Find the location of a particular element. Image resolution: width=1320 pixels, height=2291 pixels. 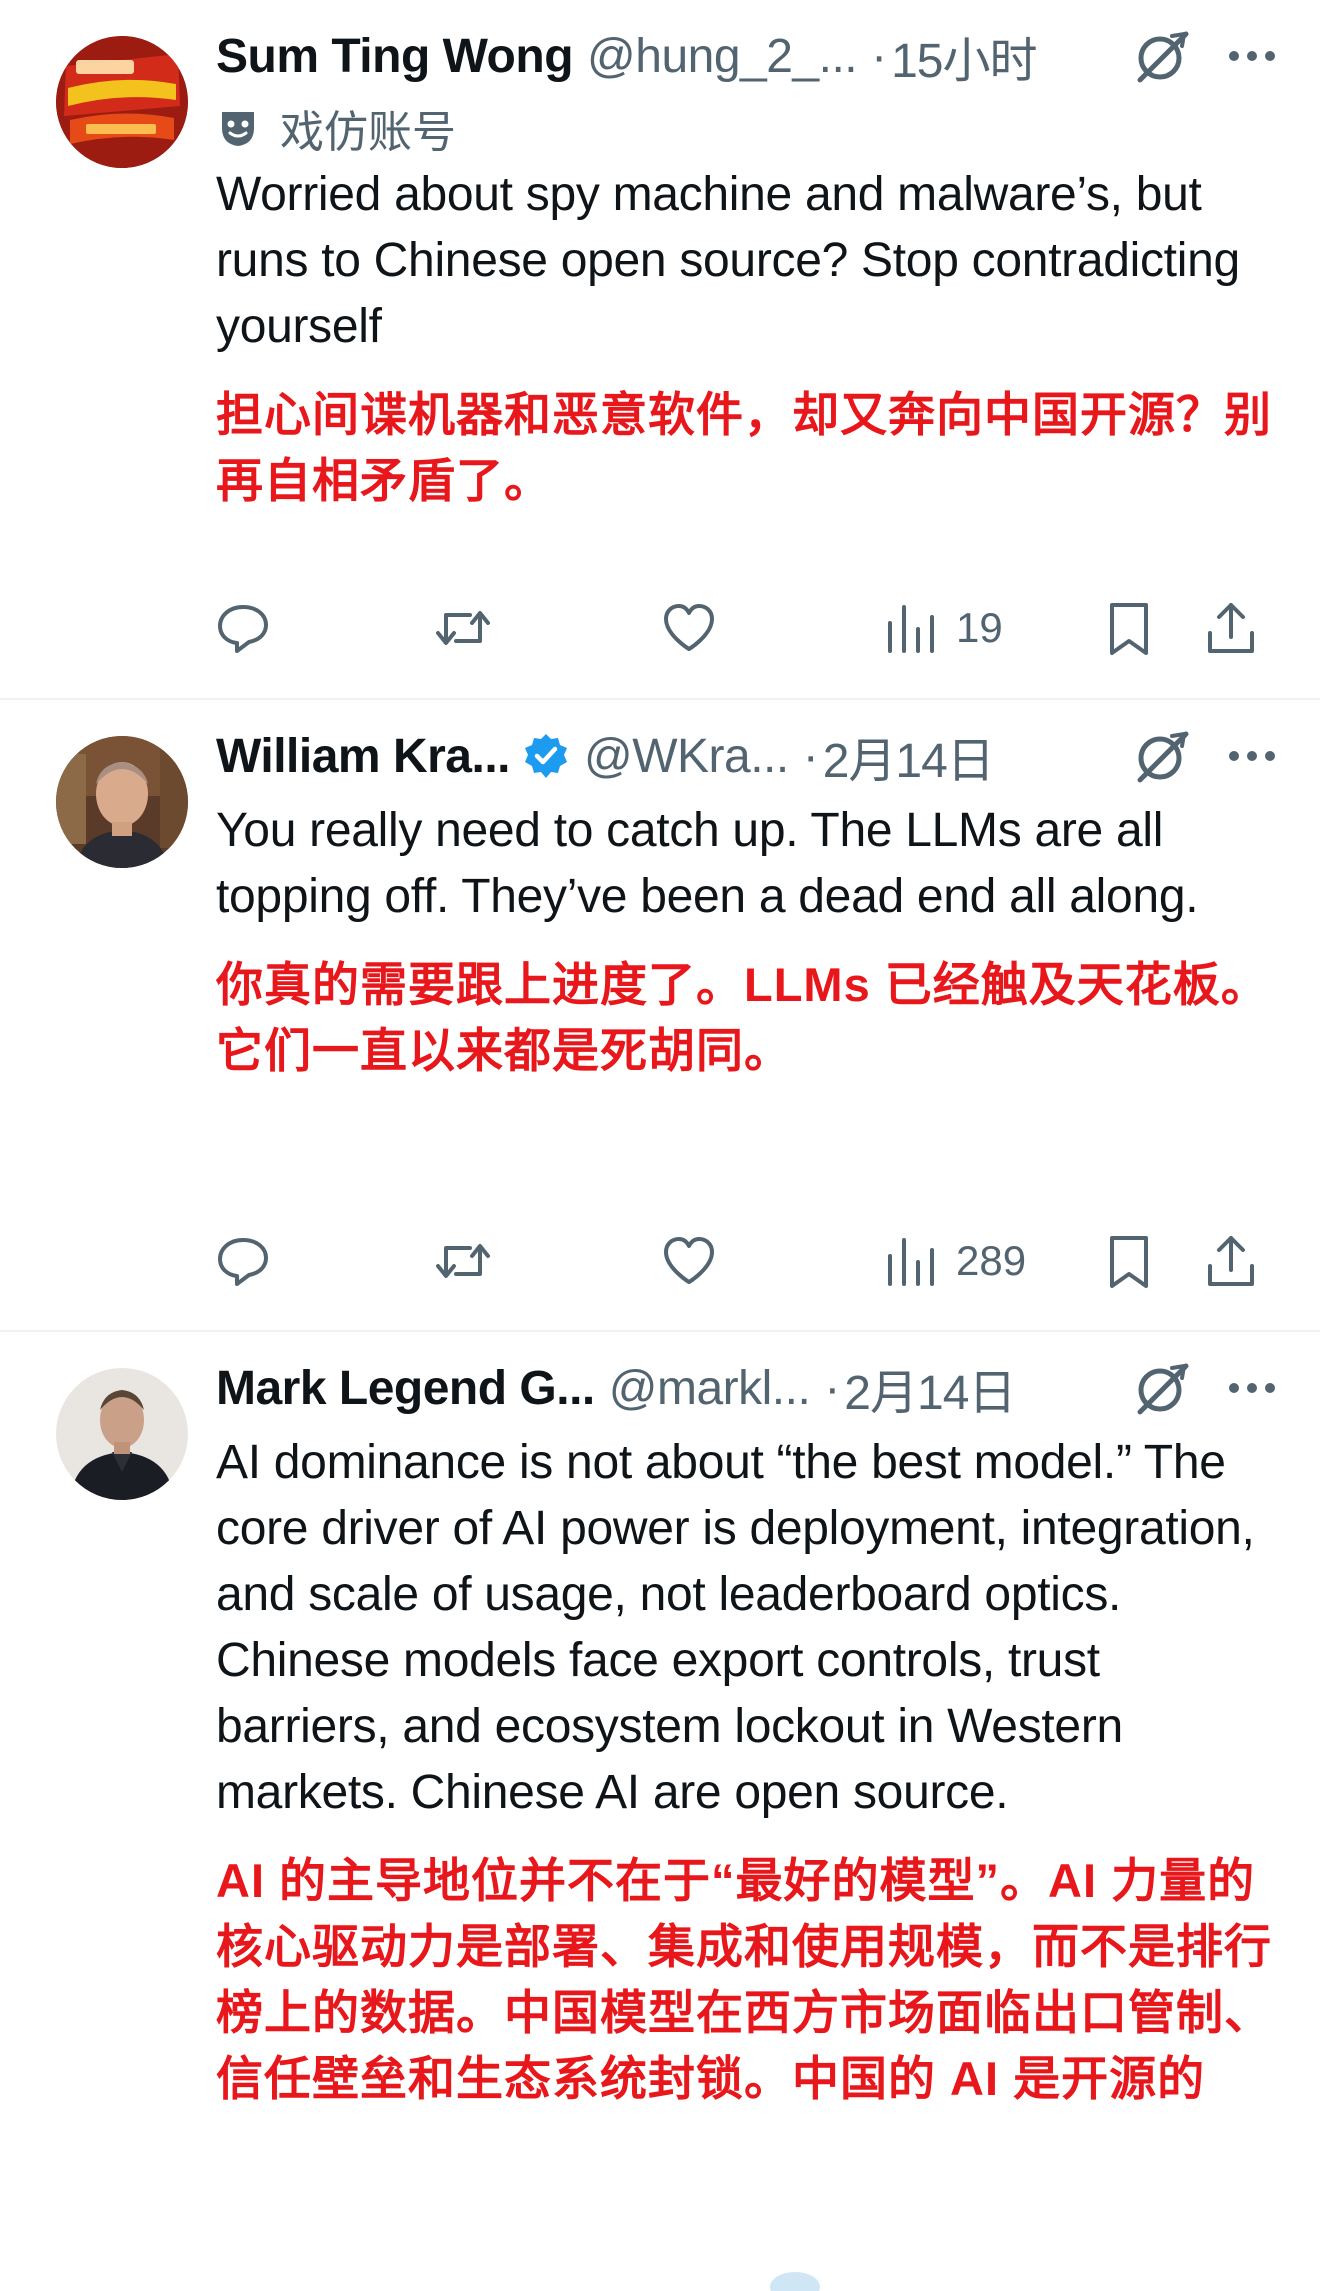

tweet-header: Sum Ting Wong @hung_2_... · 15小时 is located at coordinates (748, 56).